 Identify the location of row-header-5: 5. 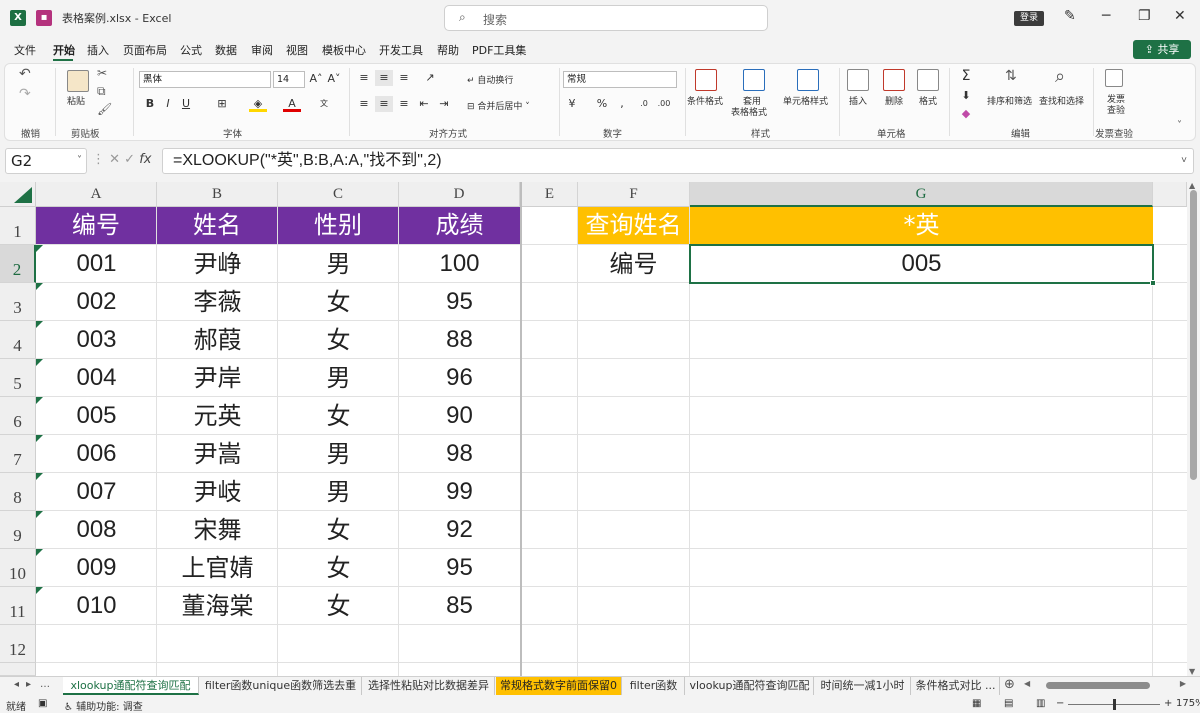
(18, 378).